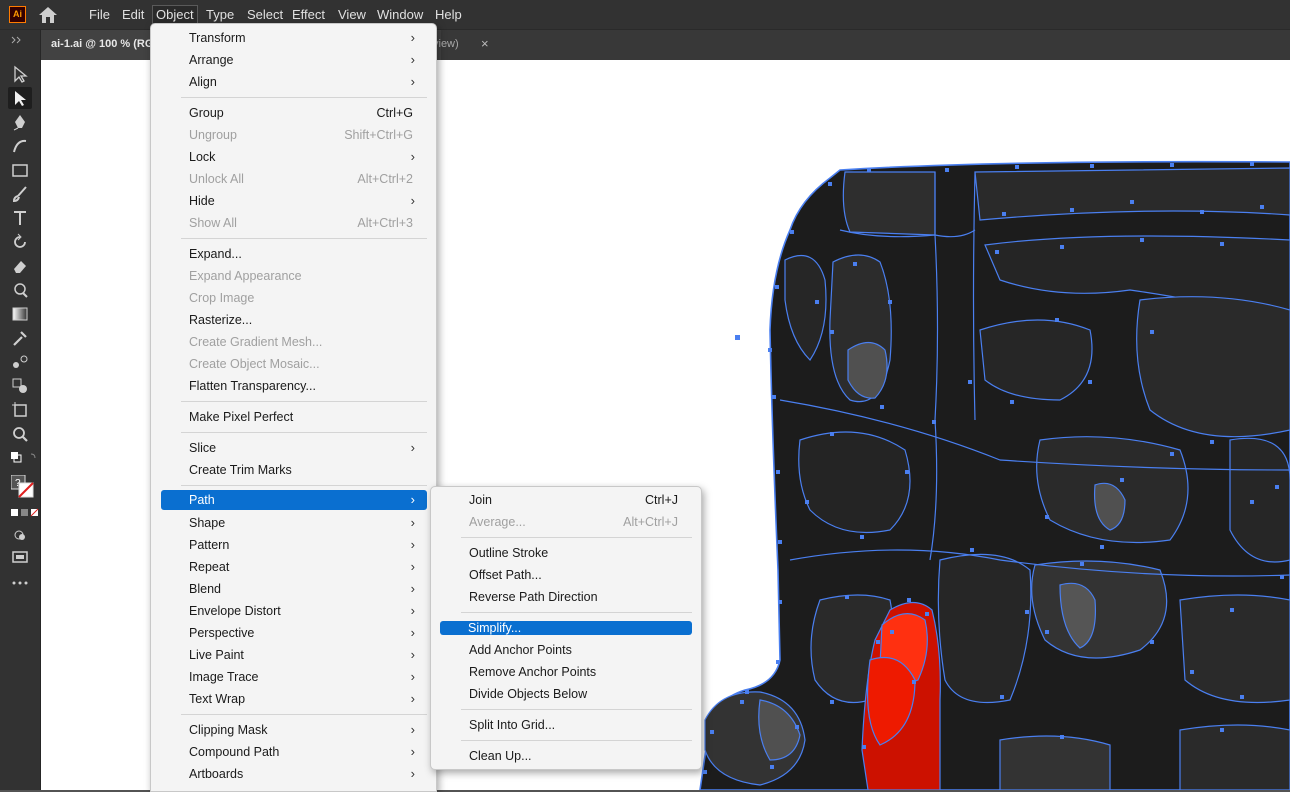 The image size is (1290, 792). Describe the element at coordinates (294, 448) in the screenshot. I see `menu-item-slice: Slice ›` at that location.